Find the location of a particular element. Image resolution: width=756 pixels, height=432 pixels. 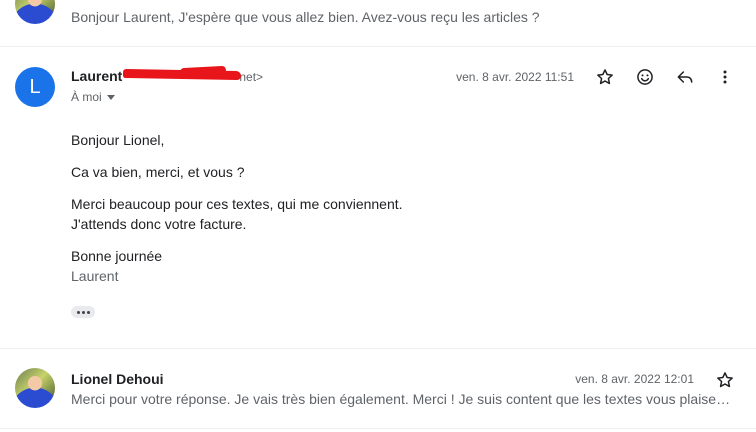

emoji-reaction-button is located at coordinates (645, 77).